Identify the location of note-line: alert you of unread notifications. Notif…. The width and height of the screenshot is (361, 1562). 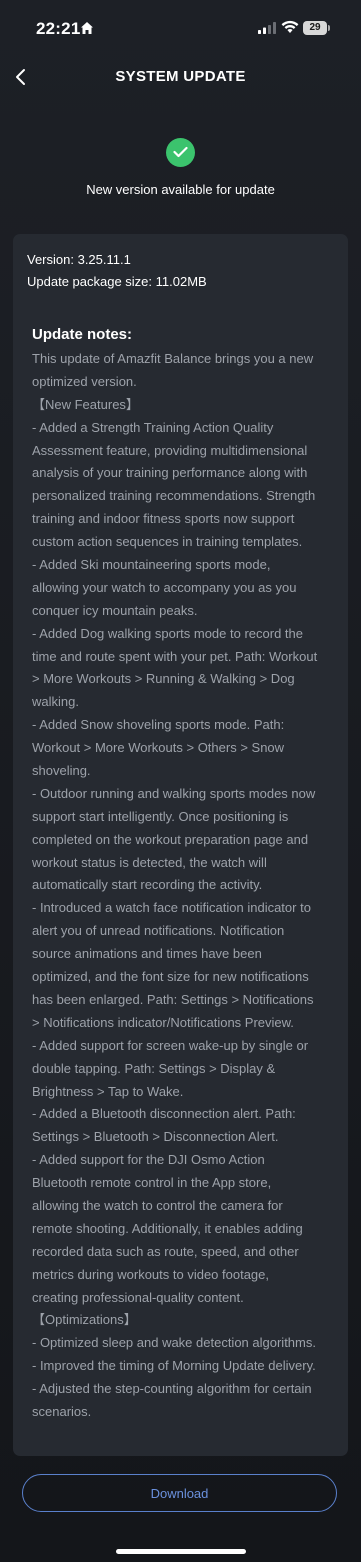
(158, 931).